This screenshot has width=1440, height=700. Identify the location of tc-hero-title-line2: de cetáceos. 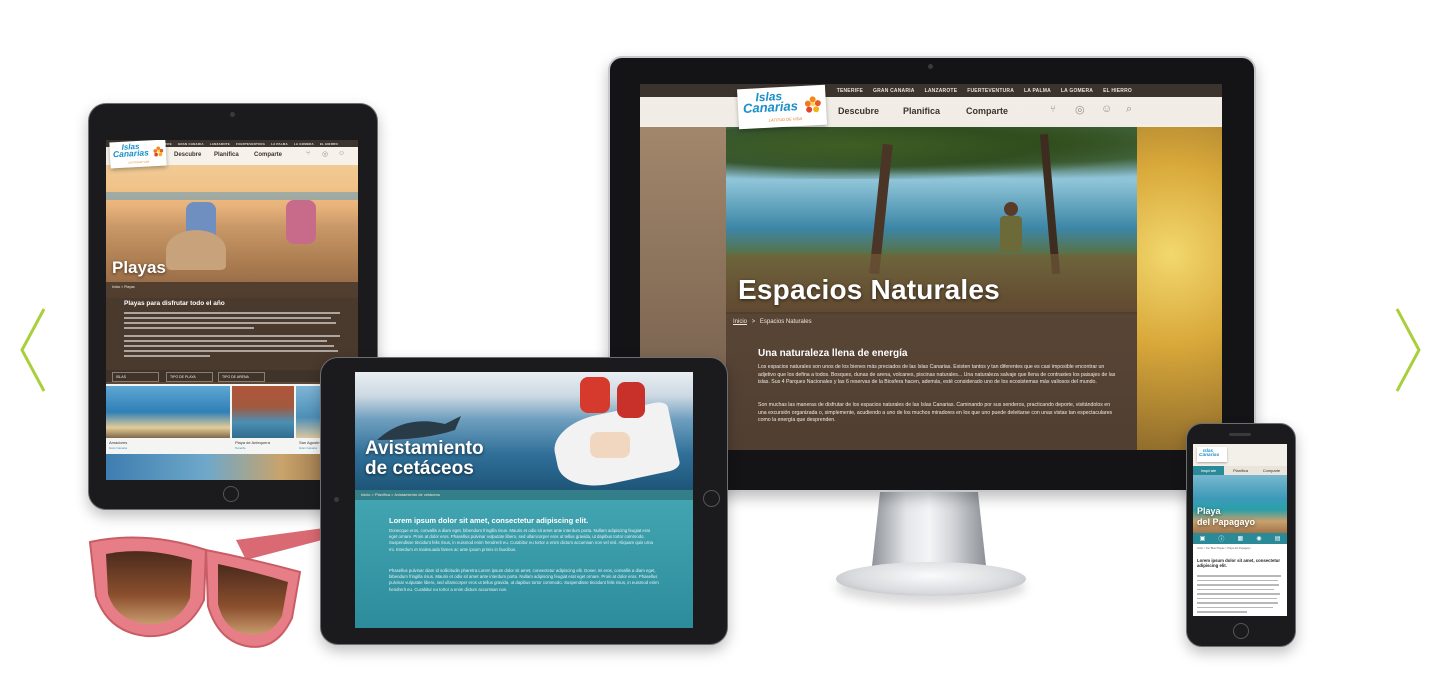
(419, 468).